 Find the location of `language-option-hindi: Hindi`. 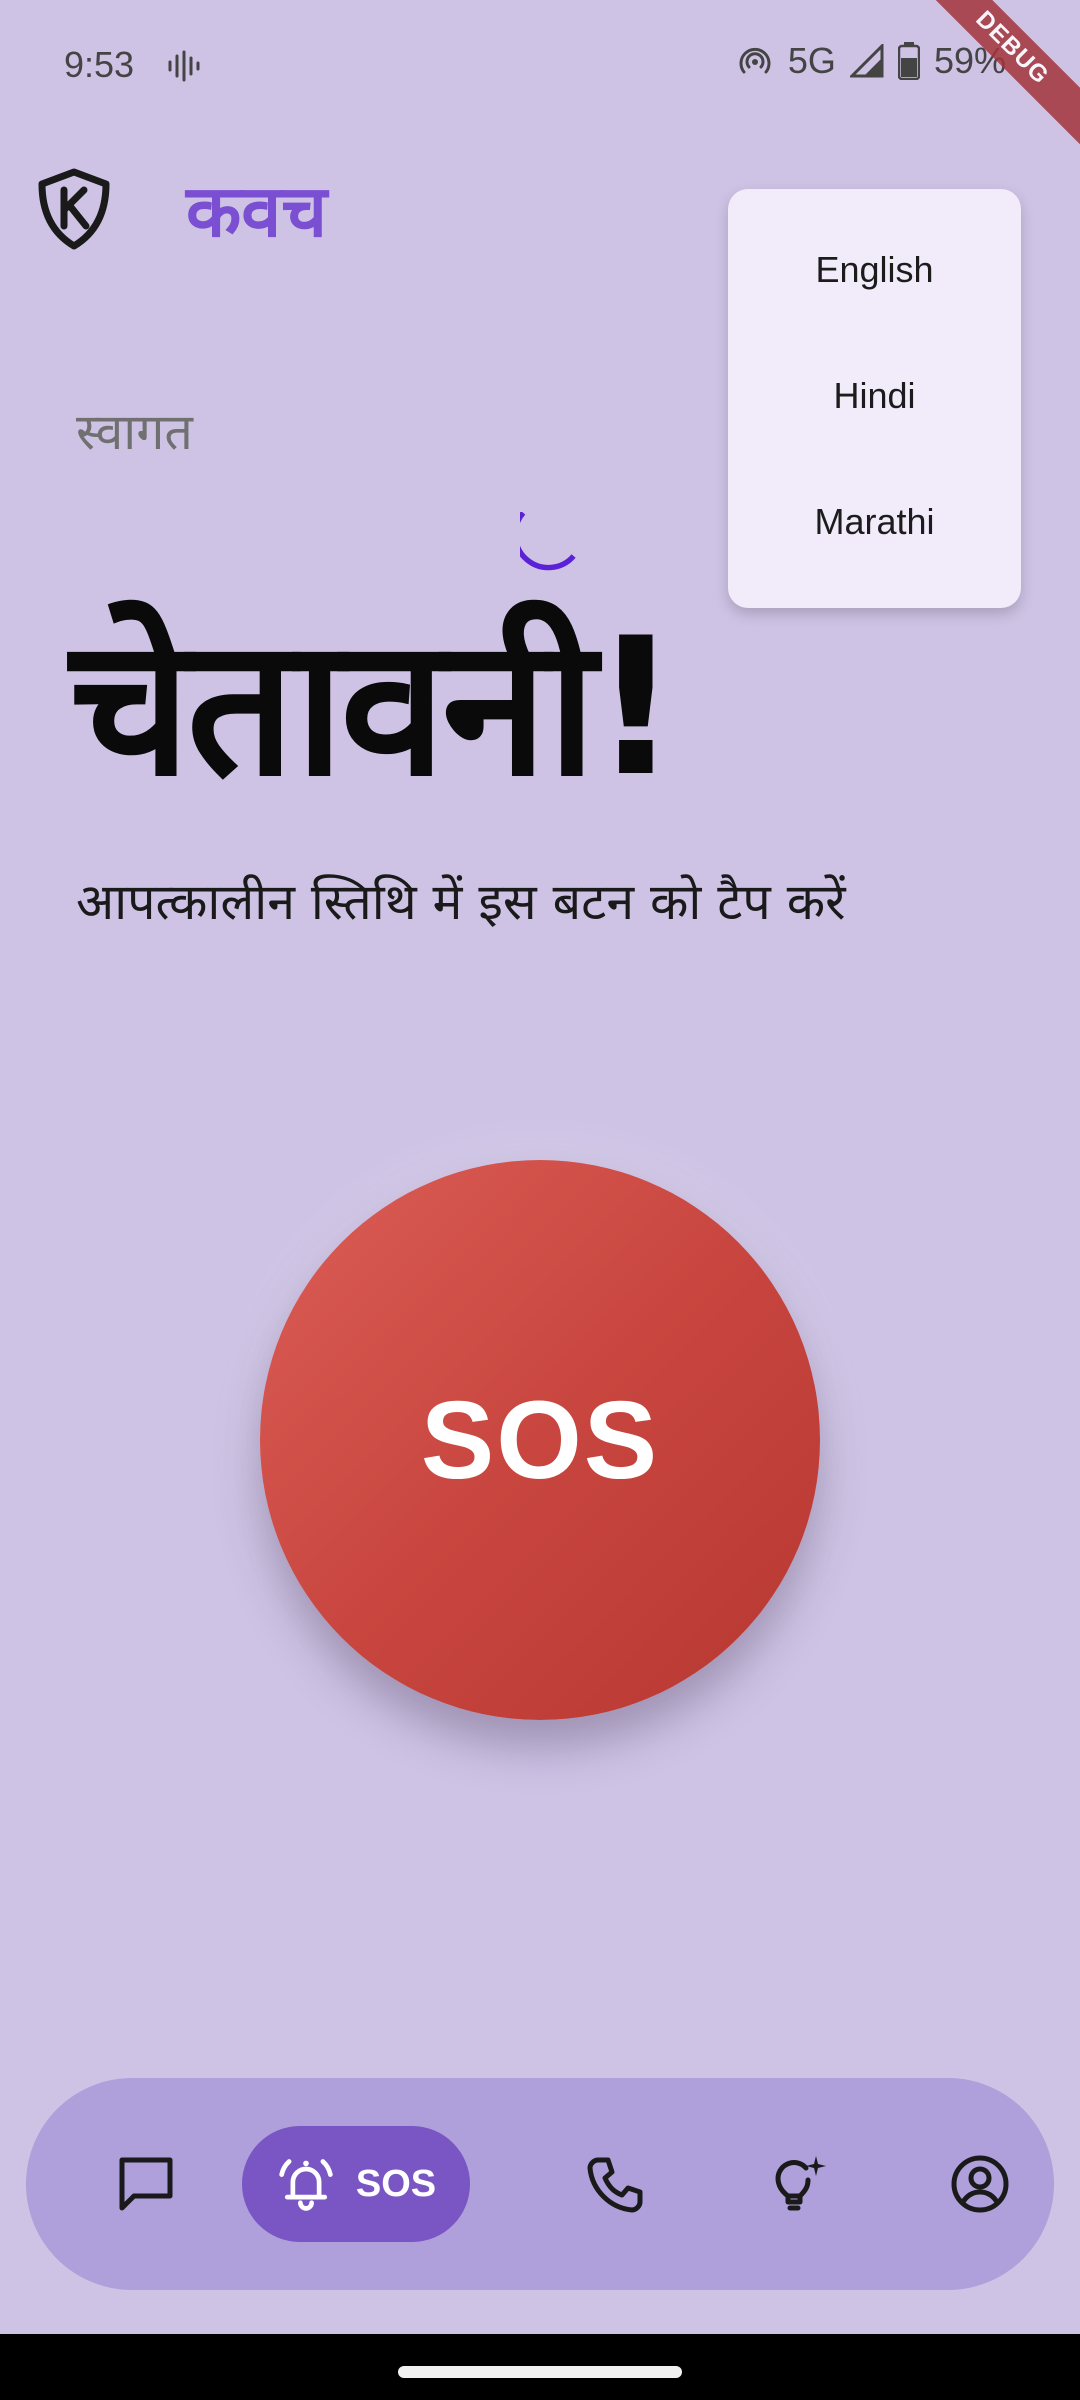

language-option-hindi: Hindi is located at coordinates (874, 396).